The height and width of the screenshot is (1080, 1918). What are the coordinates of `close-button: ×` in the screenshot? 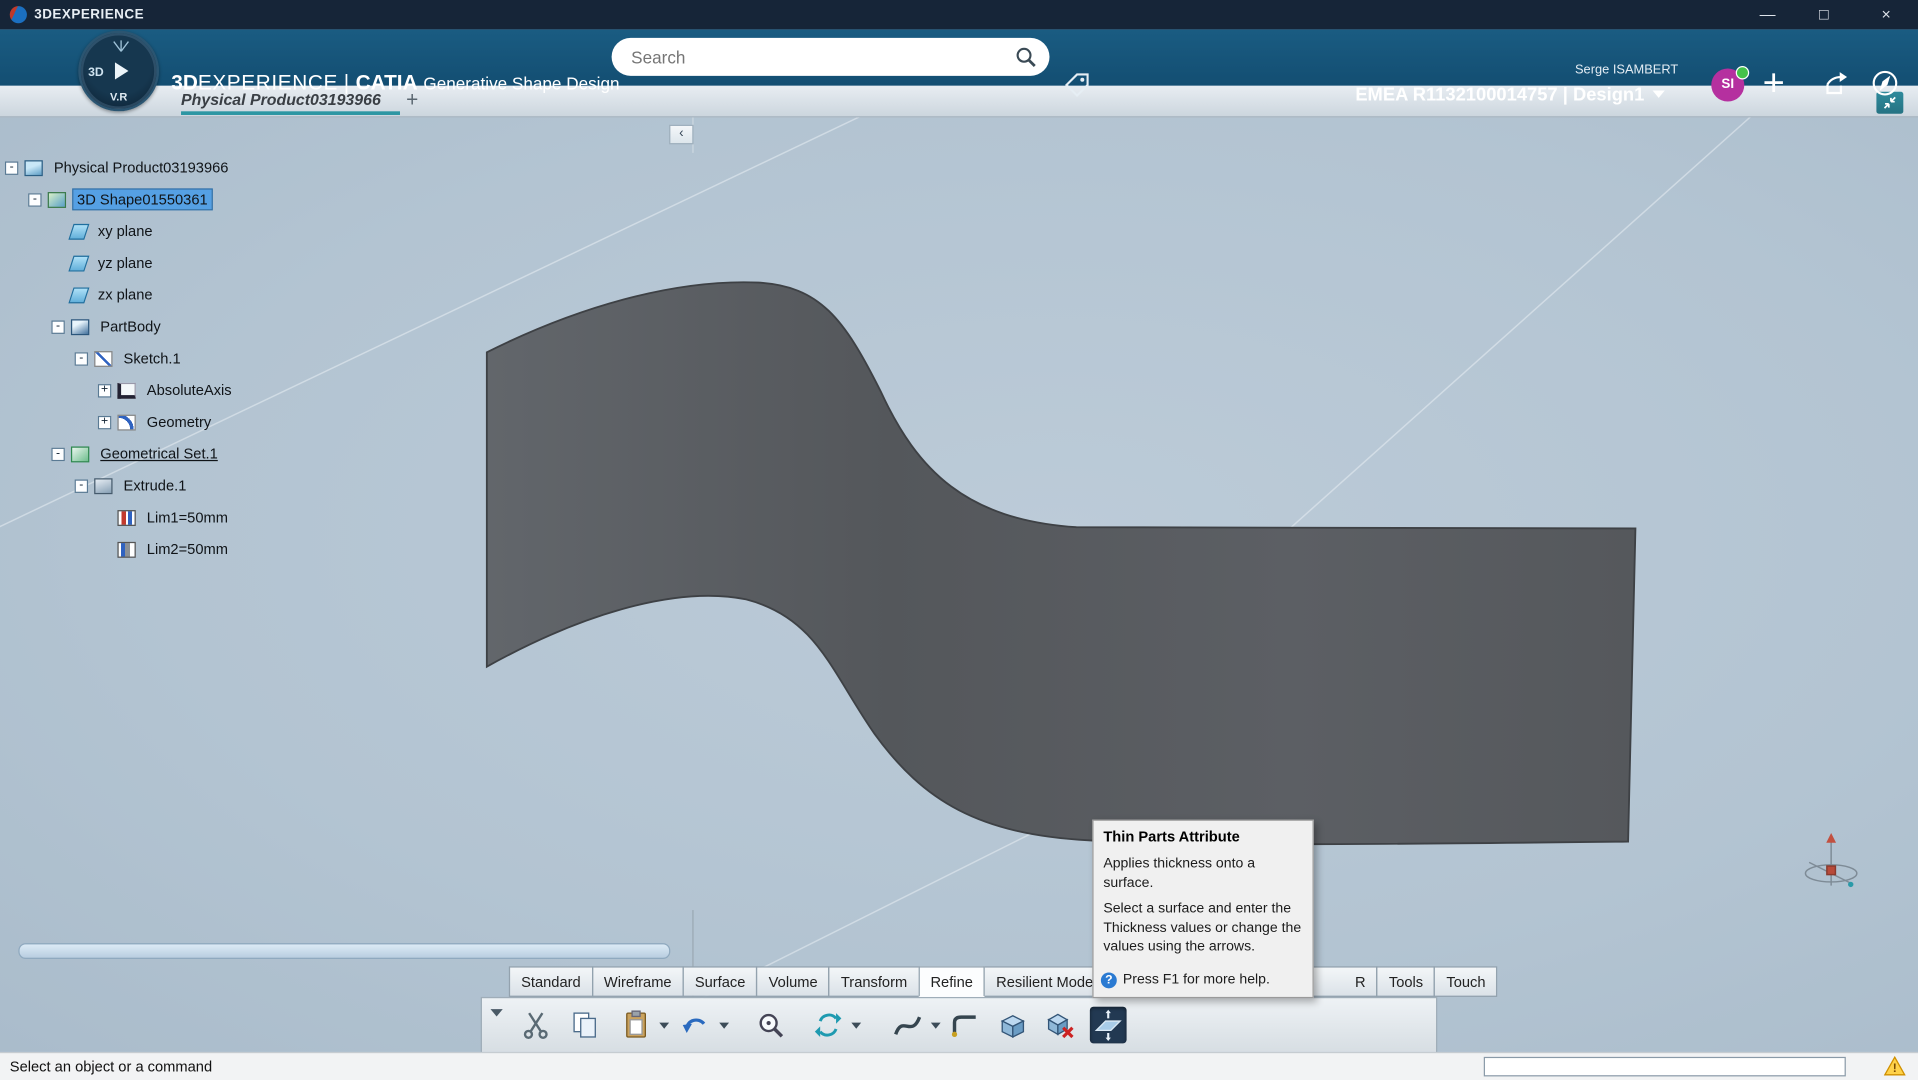 It's located at (1886, 14).